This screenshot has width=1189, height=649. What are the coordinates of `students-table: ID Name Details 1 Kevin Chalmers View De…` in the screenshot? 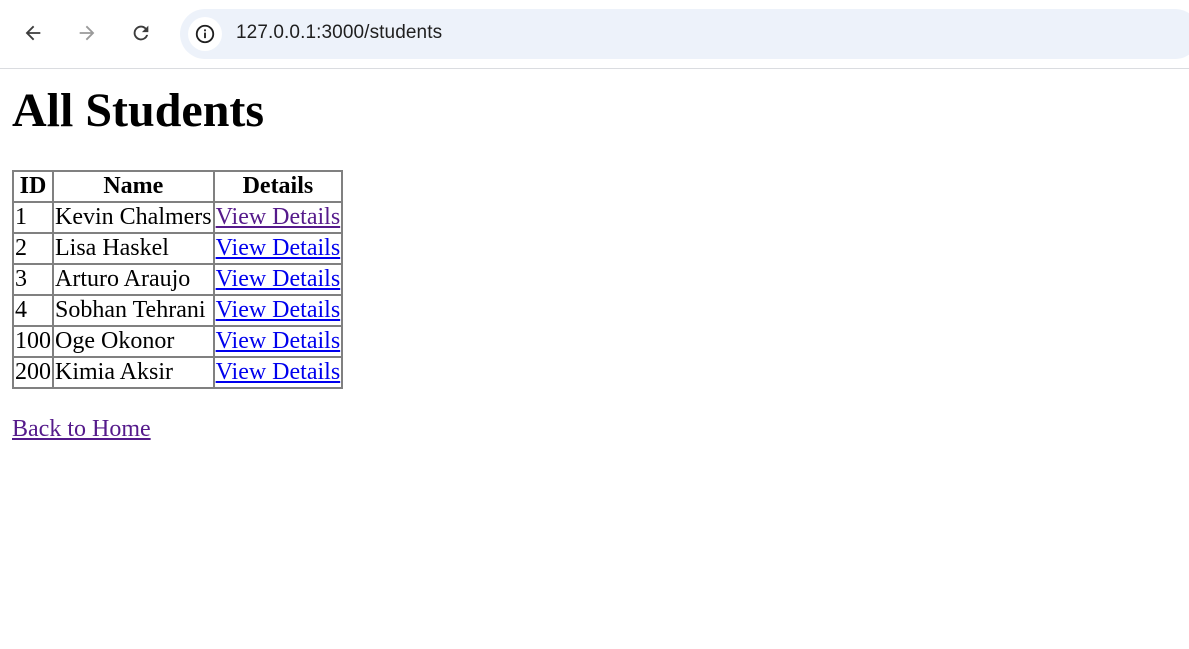 It's located at (178, 279).